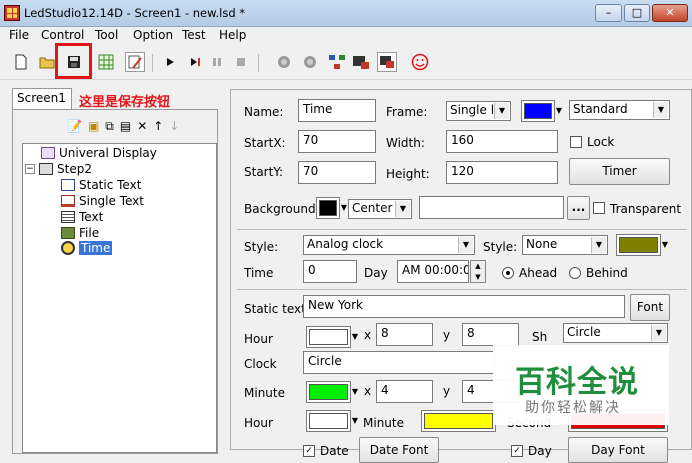 This screenshot has width=692, height=463. Describe the element at coordinates (337, 141) in the screenshot. I see `startx-input: 70` at that location.